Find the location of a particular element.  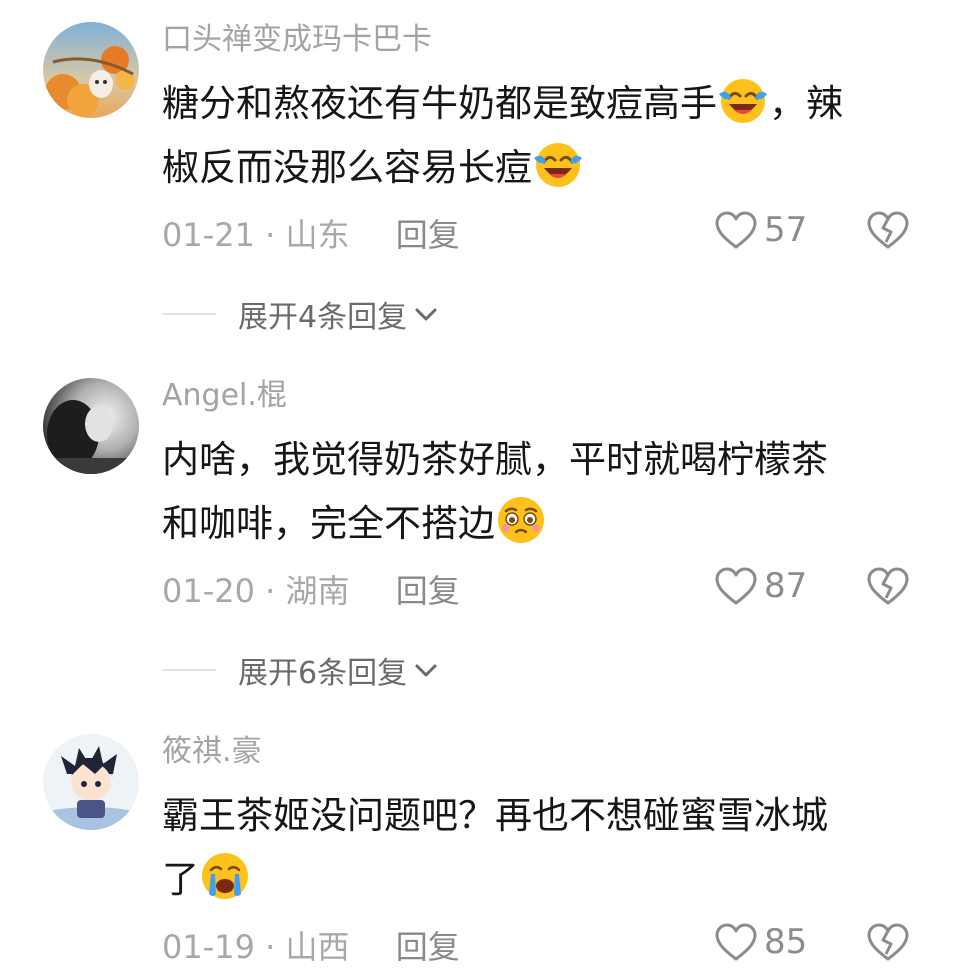

comment-text-line: 霸王茶姬没问题吧？再也不想碰蜜雪冰城 is located at coordinates (495, 815).